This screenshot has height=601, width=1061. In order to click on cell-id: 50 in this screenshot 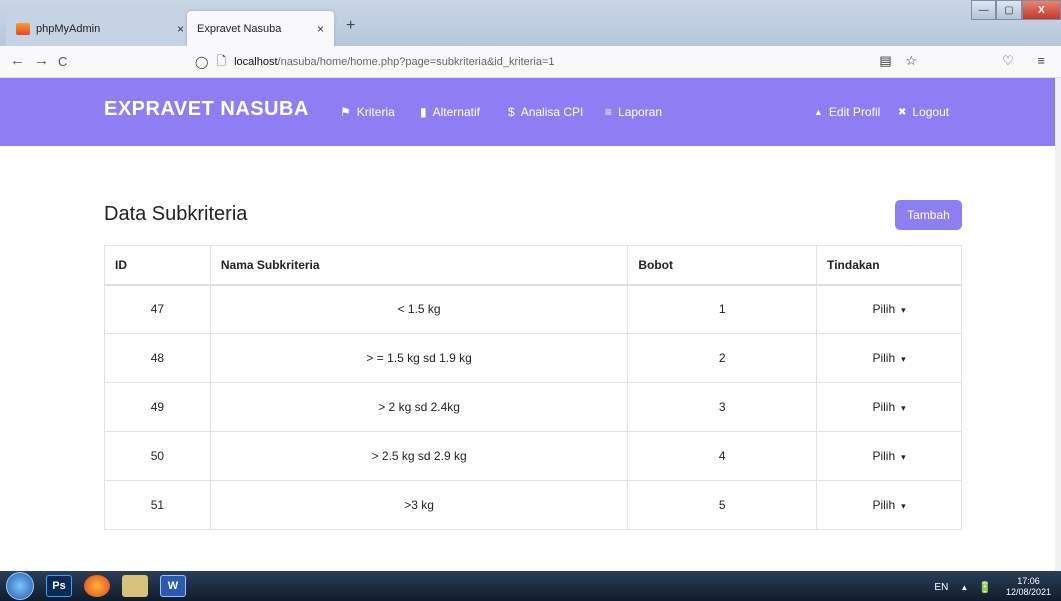, I will do `click(157, 456)`.